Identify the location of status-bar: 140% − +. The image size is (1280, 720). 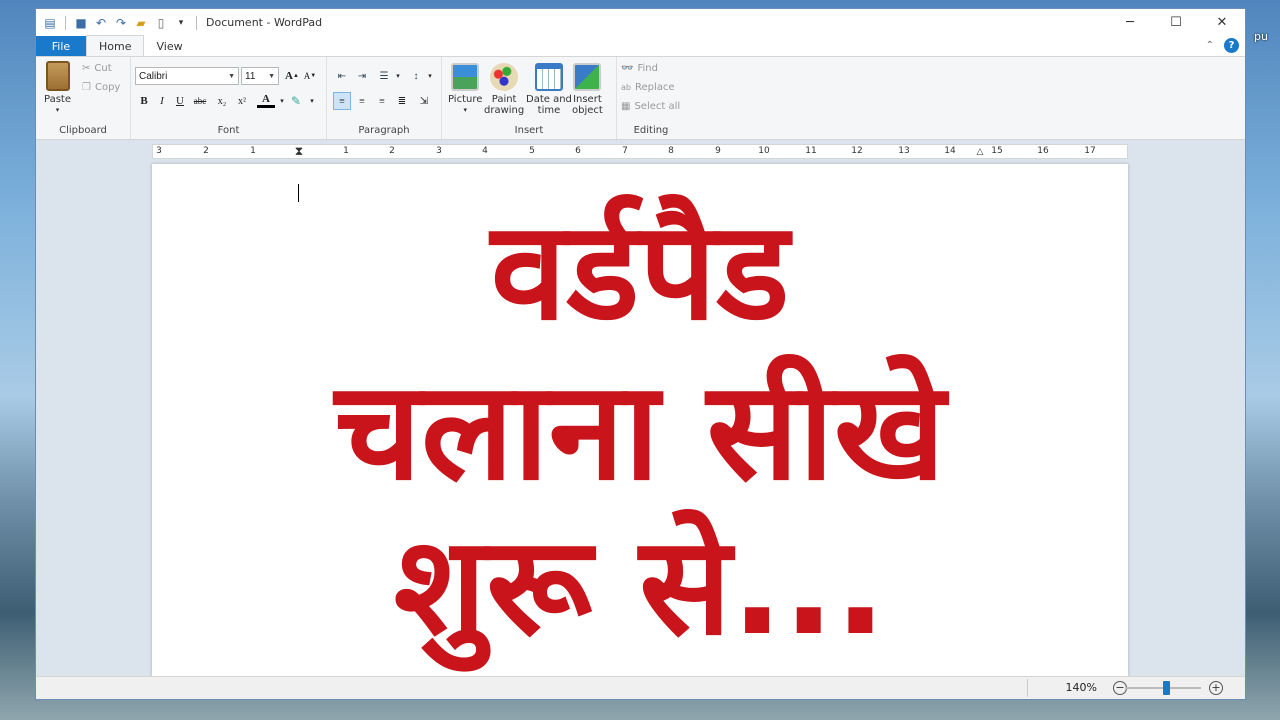
(640, 687).